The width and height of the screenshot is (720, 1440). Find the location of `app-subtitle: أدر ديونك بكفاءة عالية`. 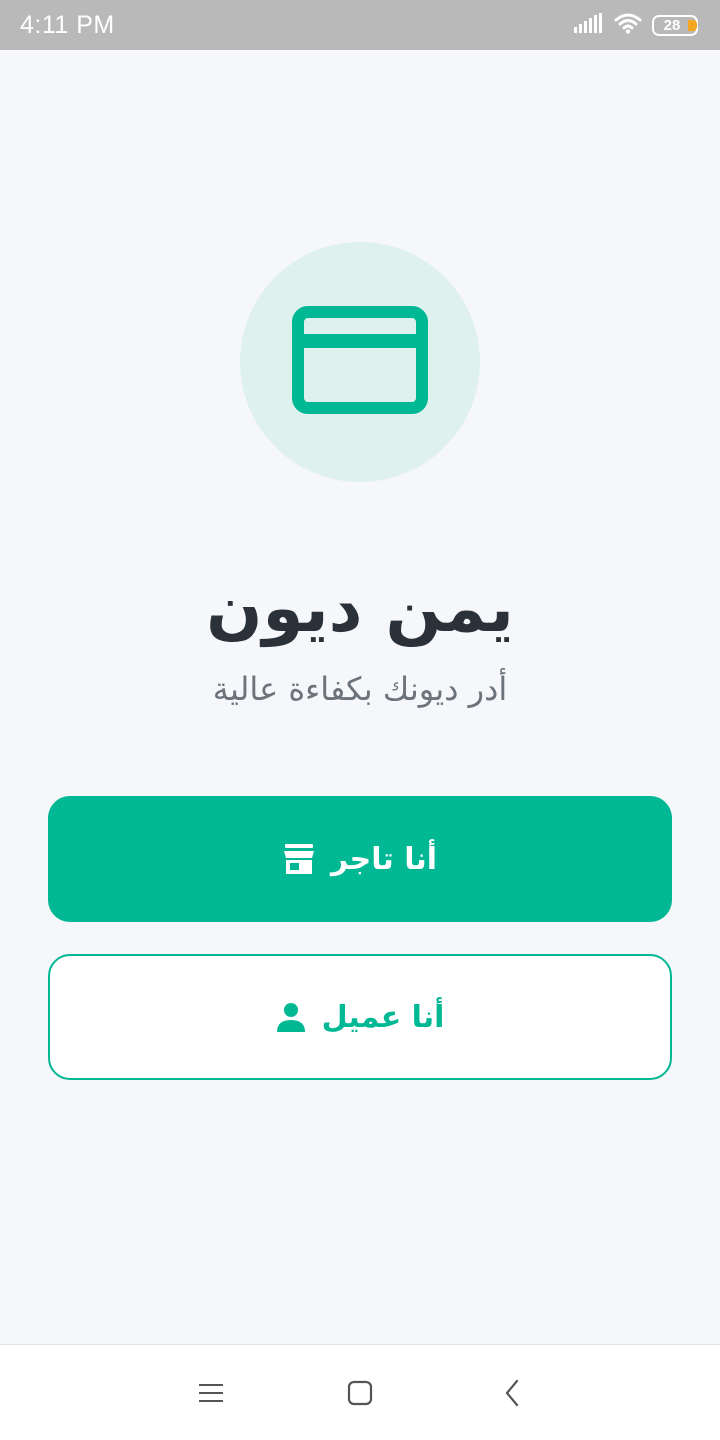

app-subtitle: أدر ديونك بكفاءة عالية is located at coordinates (360, 689).